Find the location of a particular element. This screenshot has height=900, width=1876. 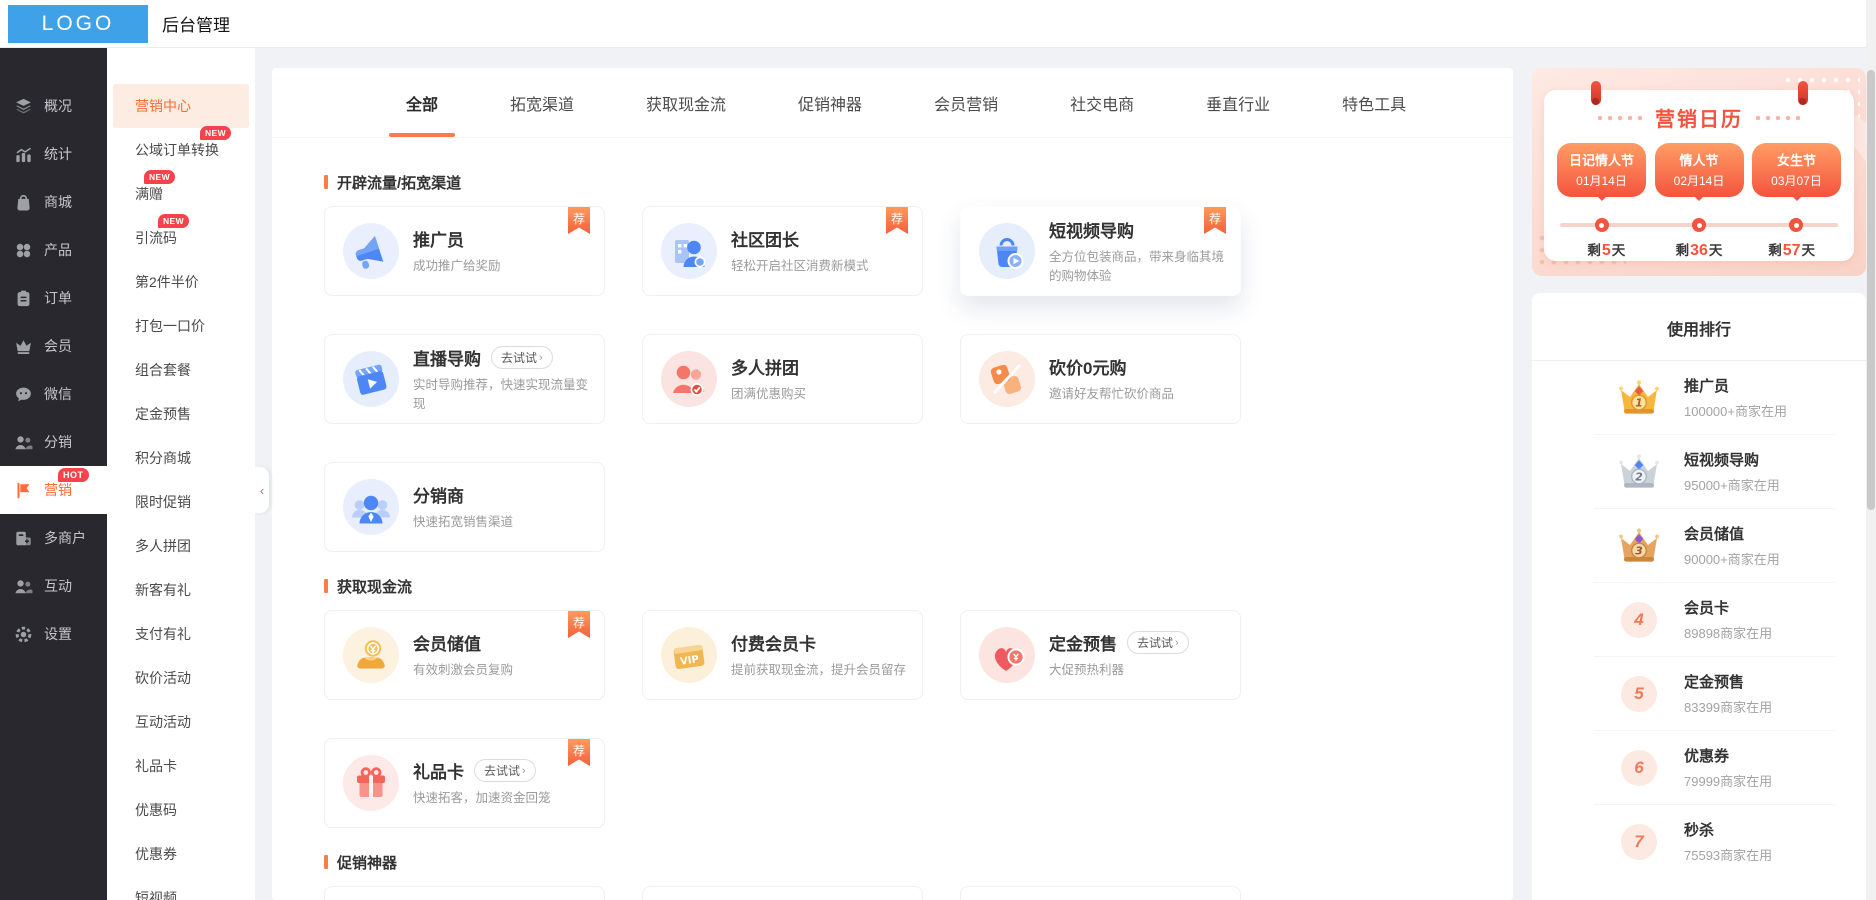

submenu-item-points-mall: 积分商城 is located at coordinates (181, 458).